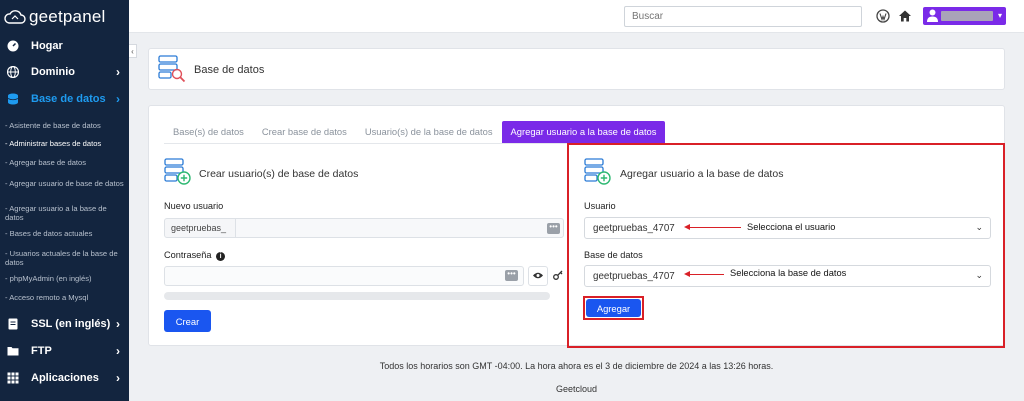 Image resolution: width=1024 pixels, height=401 pixels. Describe the element at coordinates (344, 276) in the screenshot. I see `password-input` at that location.